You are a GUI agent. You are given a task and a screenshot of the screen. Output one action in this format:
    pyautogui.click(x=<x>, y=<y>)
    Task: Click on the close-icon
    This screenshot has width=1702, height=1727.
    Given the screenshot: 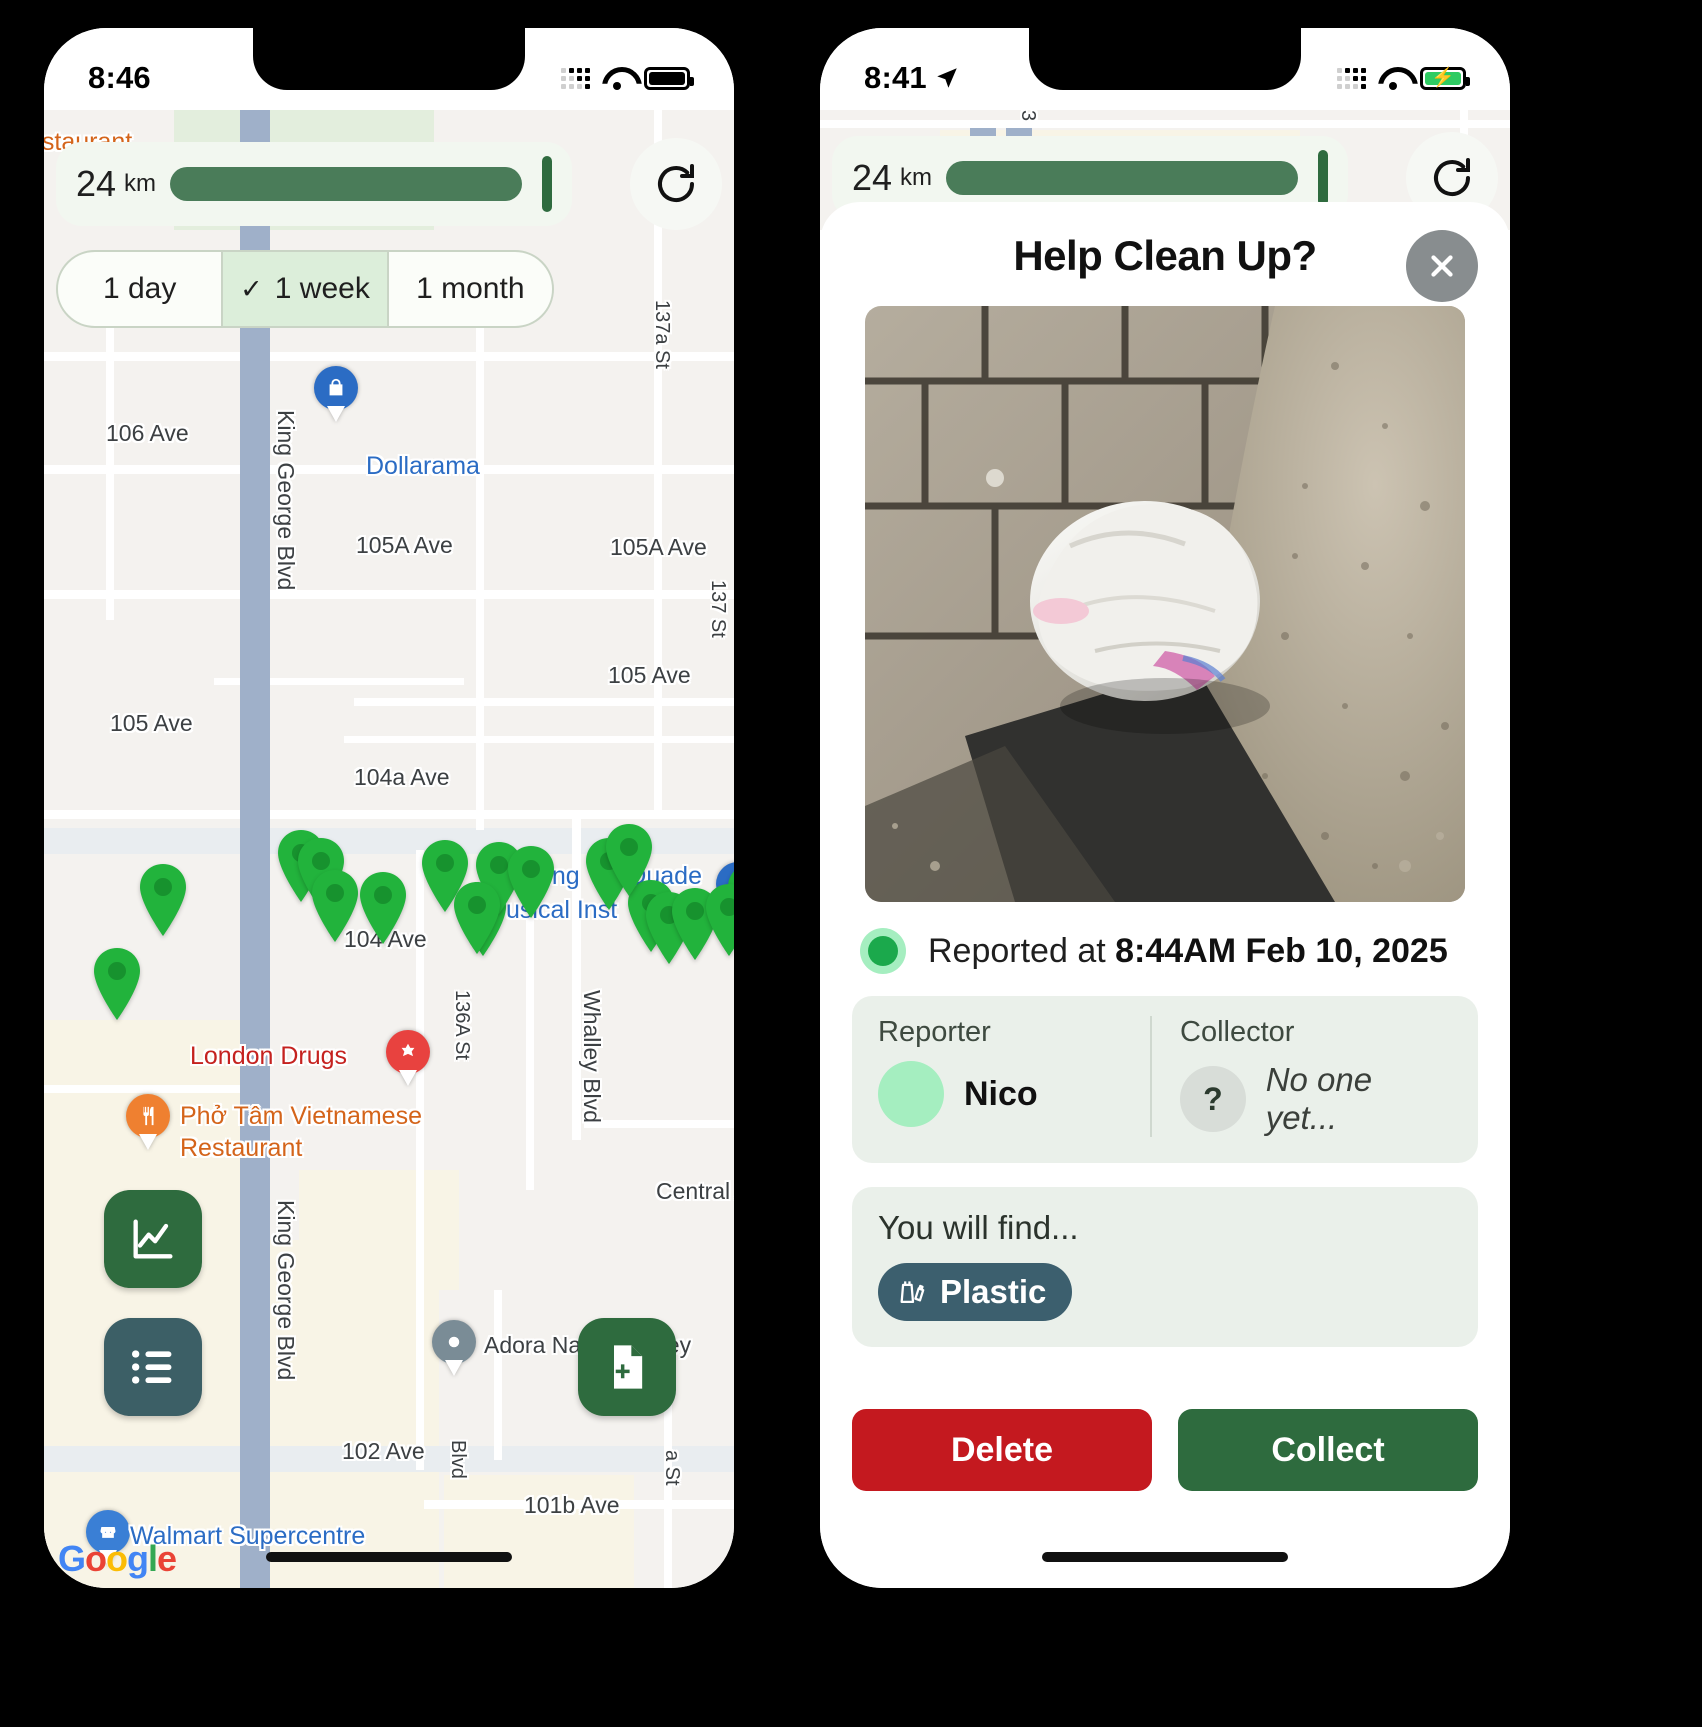 What is the action you would take?
    pyautogui.click(x=1442, y=266)
    